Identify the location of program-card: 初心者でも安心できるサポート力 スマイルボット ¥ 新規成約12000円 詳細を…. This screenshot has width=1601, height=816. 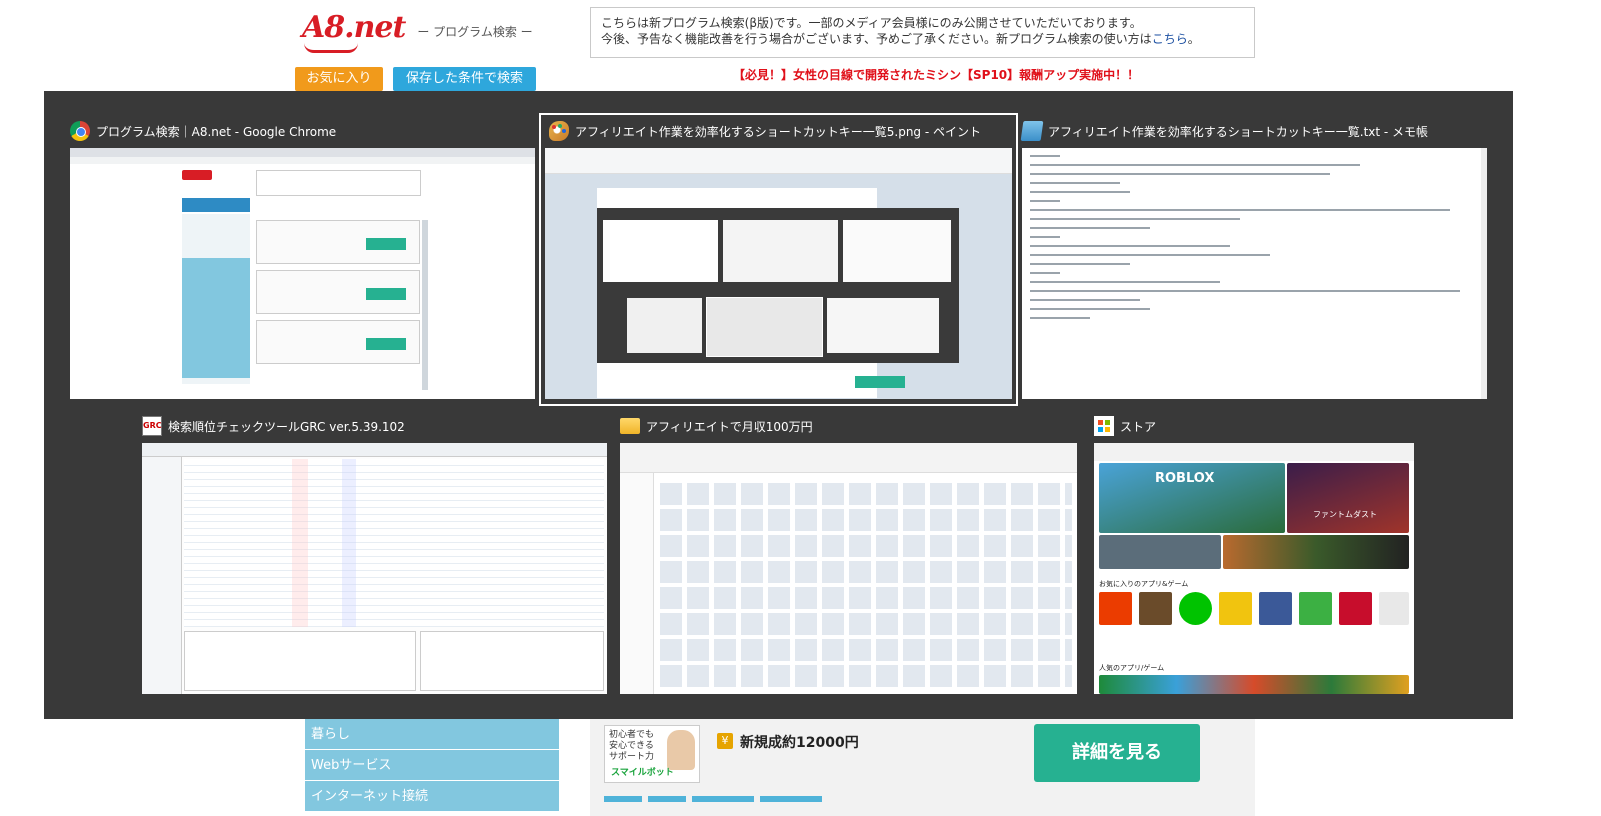
(922, 767).